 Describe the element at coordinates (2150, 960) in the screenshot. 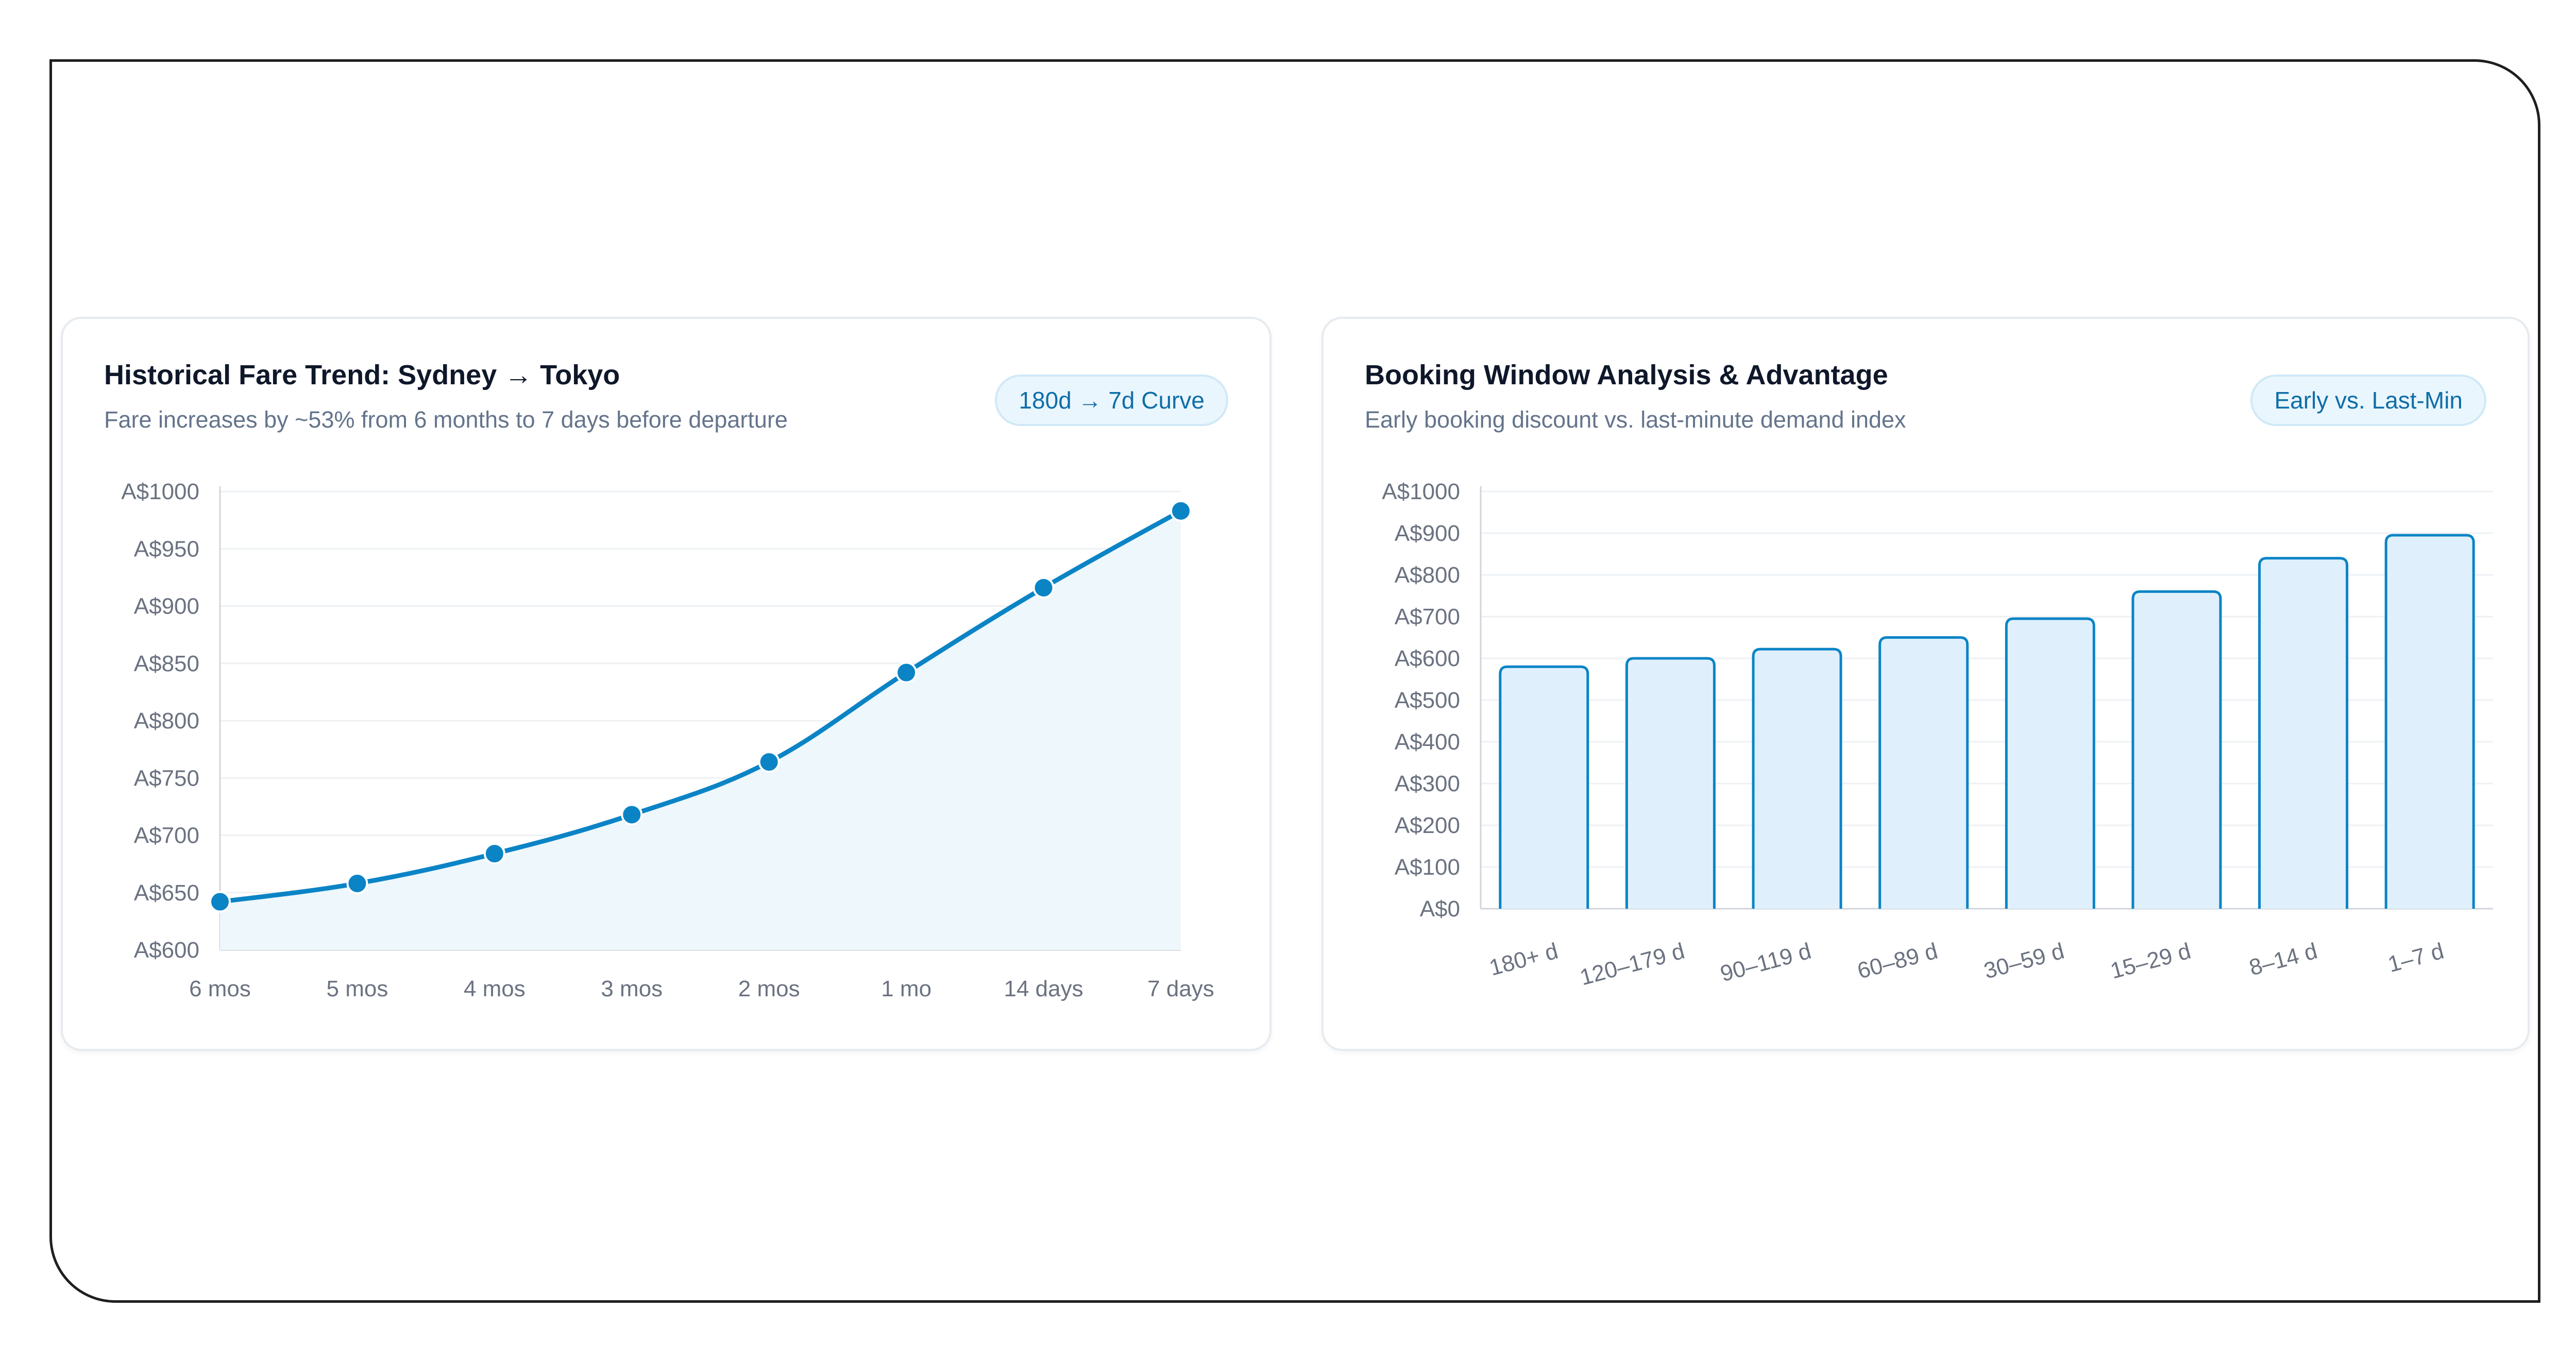

I see `x-tick-label: 15–29 d` at that location.